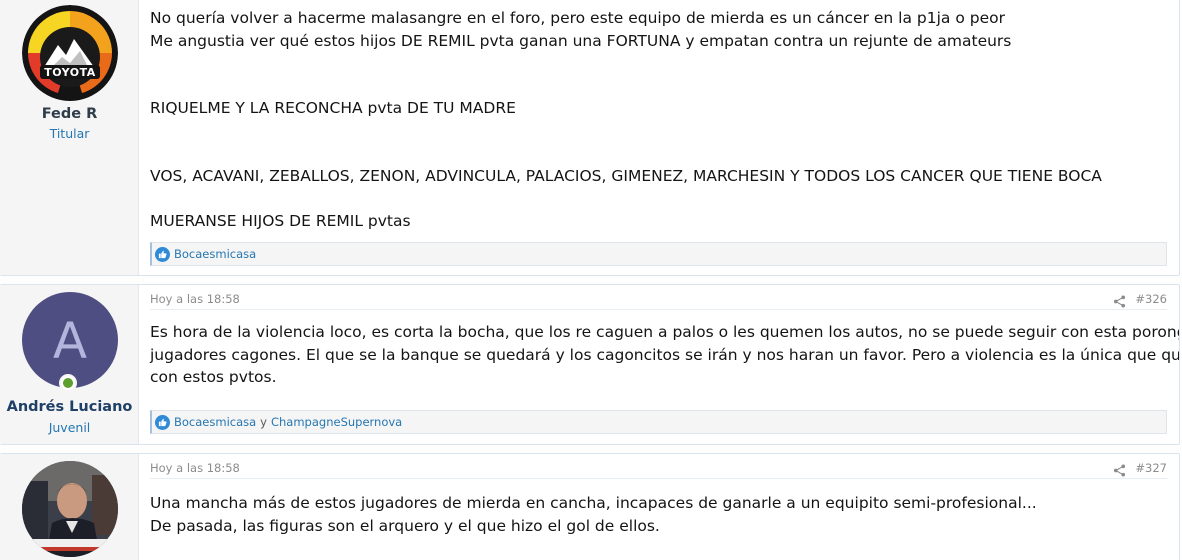  Describe the element at coordinates (658, 301) in the screenshot. I see `post-header: Hoy a las 18:58 #326` at that location.